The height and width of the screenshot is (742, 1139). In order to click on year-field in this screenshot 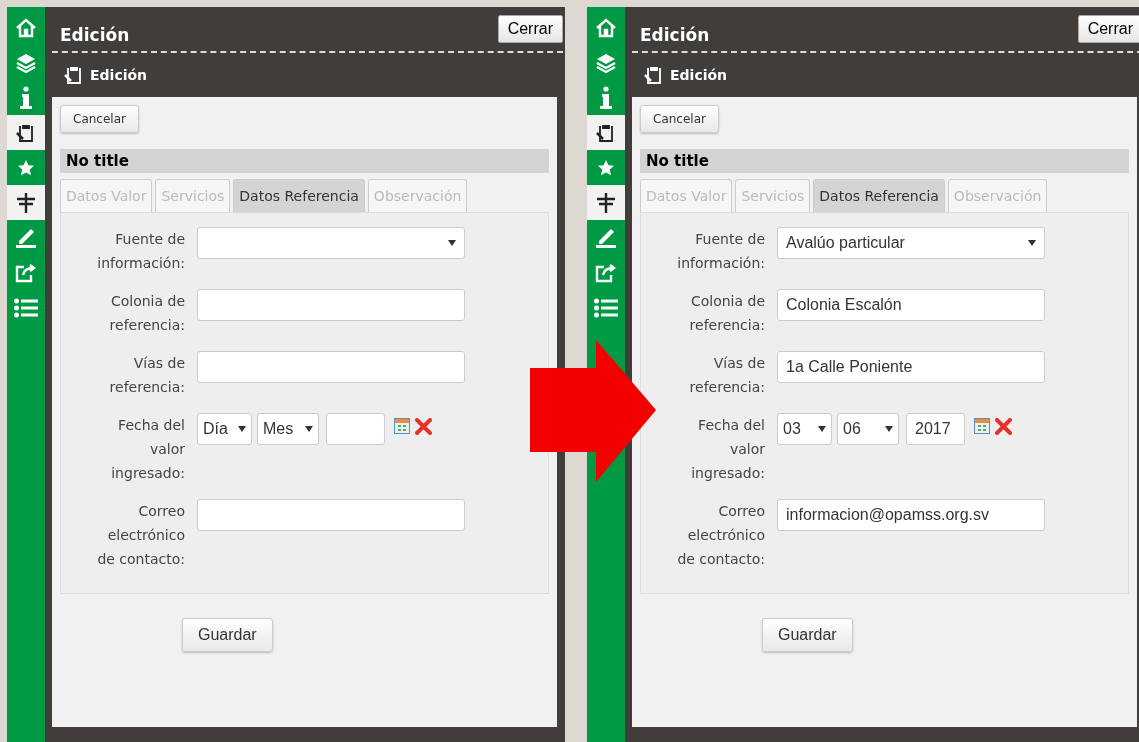, I will do `click(355, 429)`.